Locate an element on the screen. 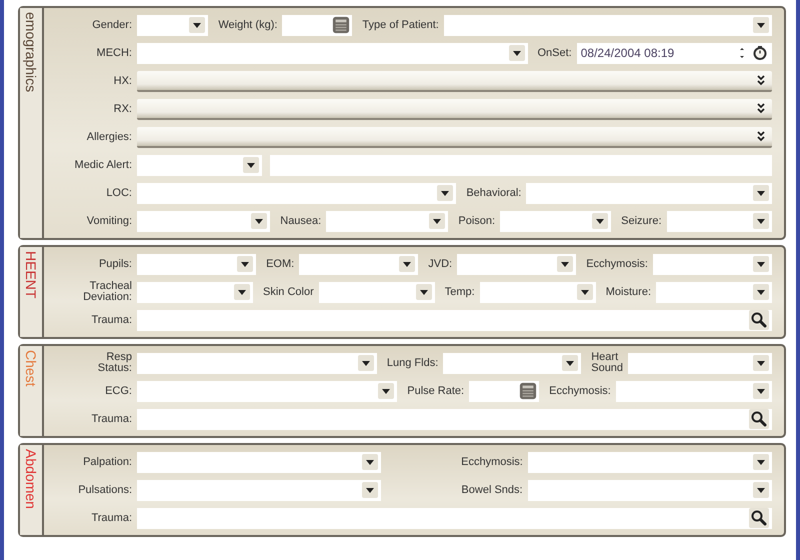 This screenshot has height=560, width=800. section-tab: emographics is located at coordinates (32, 123).